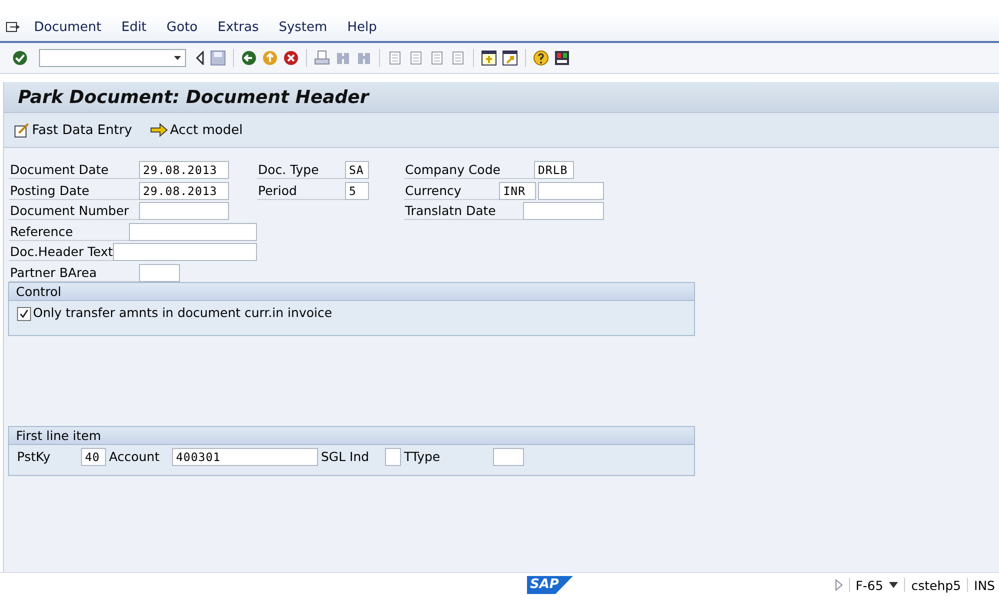 This screenshot has height=597, width=999. I want to click on input-field: 40, so click(93, 457).